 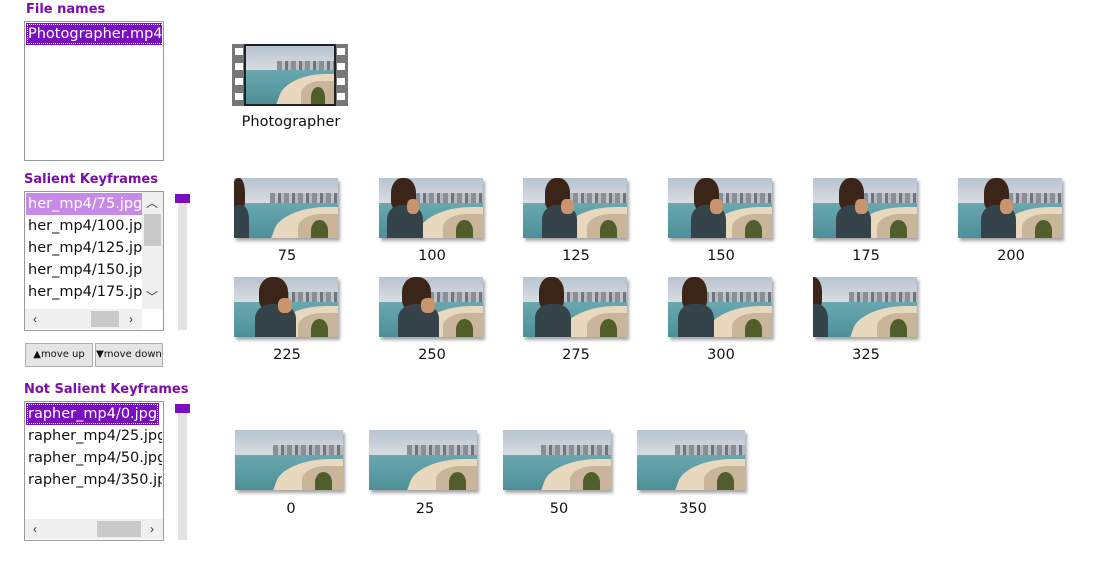 I want to click on not-salient-item-0: rapher_mp4/0.jpg, so click(x=93, y=414).